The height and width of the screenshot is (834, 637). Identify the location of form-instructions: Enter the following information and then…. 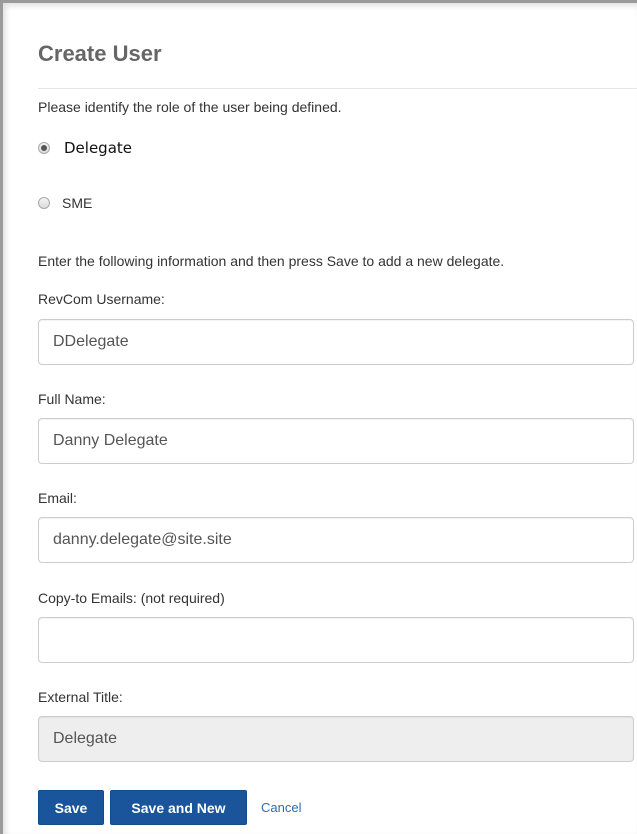
(271, 261).